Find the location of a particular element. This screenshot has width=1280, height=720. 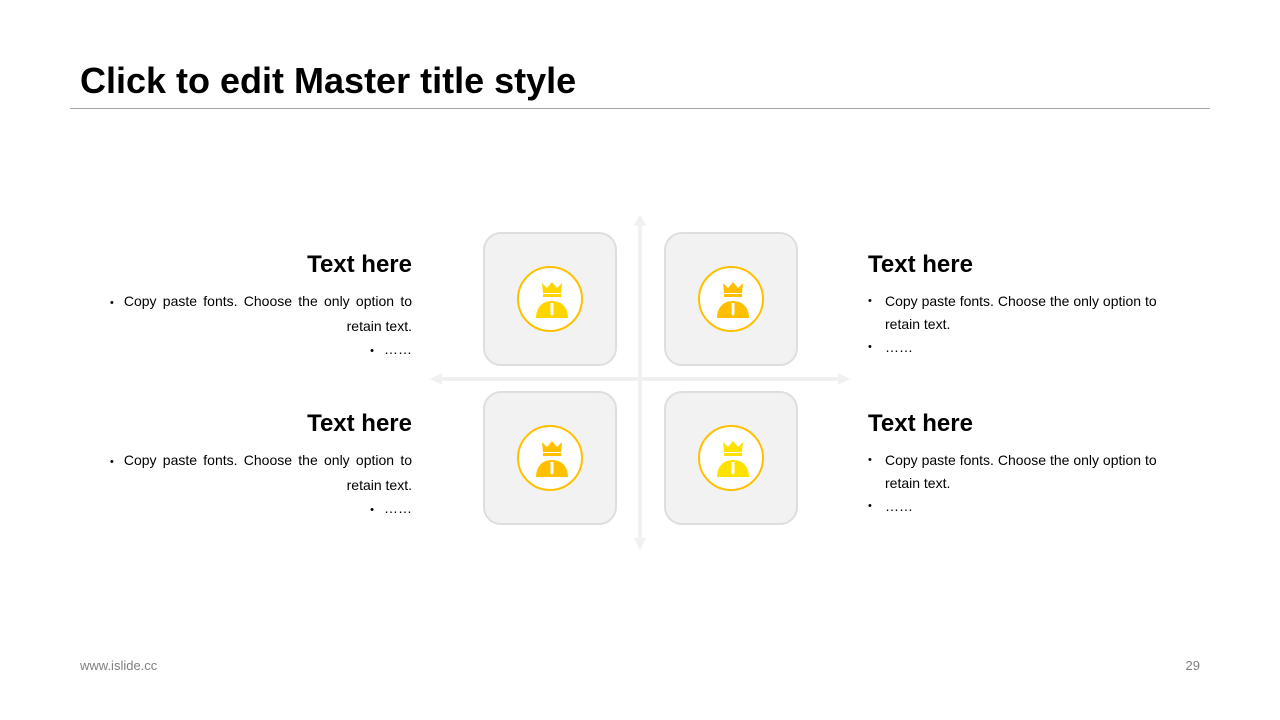

arrow-down-icon is located at coordinates (640, 544).